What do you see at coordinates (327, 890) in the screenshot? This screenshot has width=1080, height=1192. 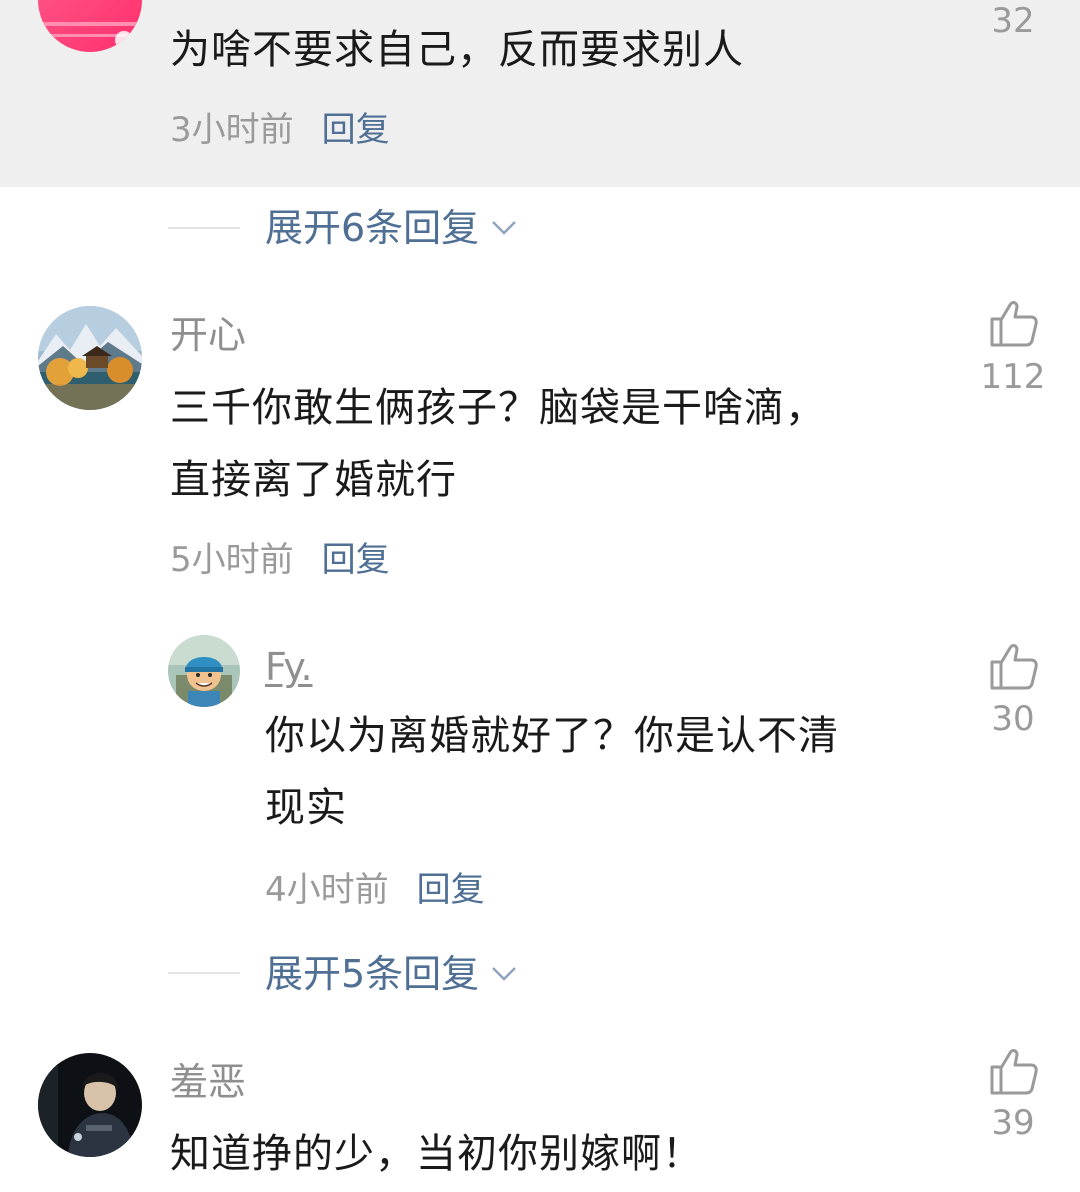 I see `comment-time: 4小时前` at bounding box center [327, 890].